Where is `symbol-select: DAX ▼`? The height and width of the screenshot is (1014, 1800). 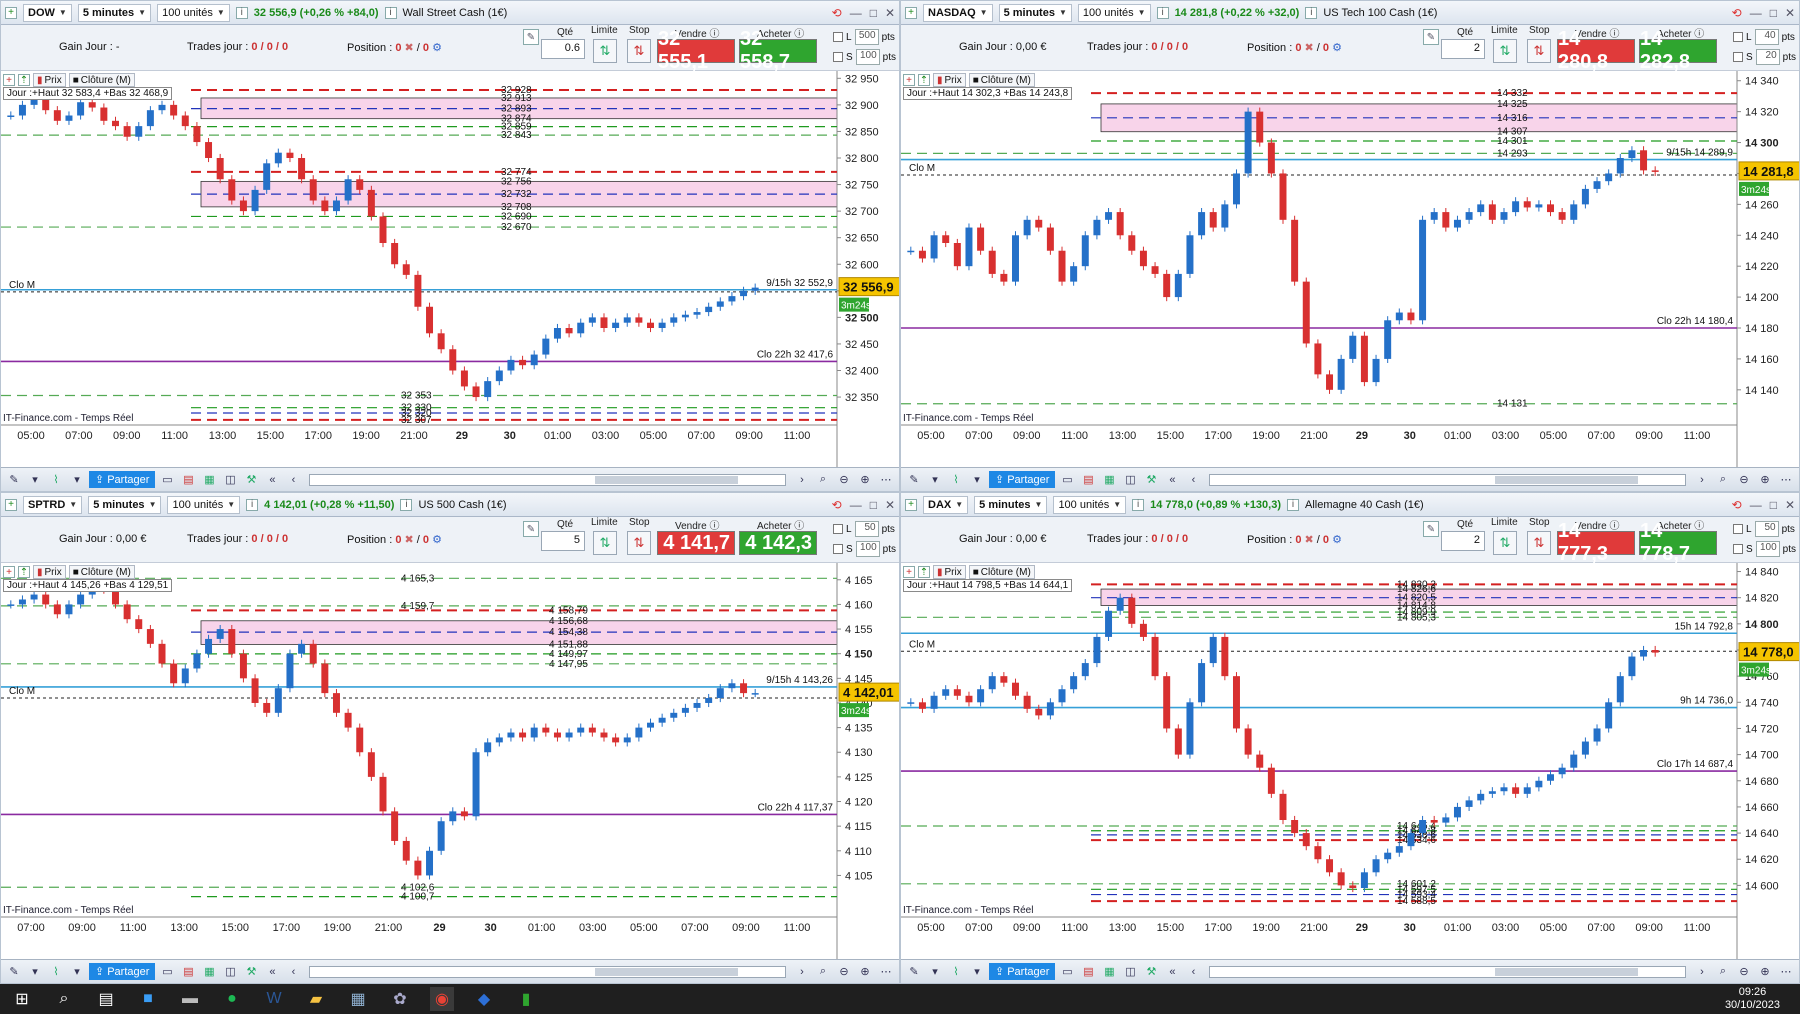 symbol-select: DAX ▼ is located at coordinates (946, 504).